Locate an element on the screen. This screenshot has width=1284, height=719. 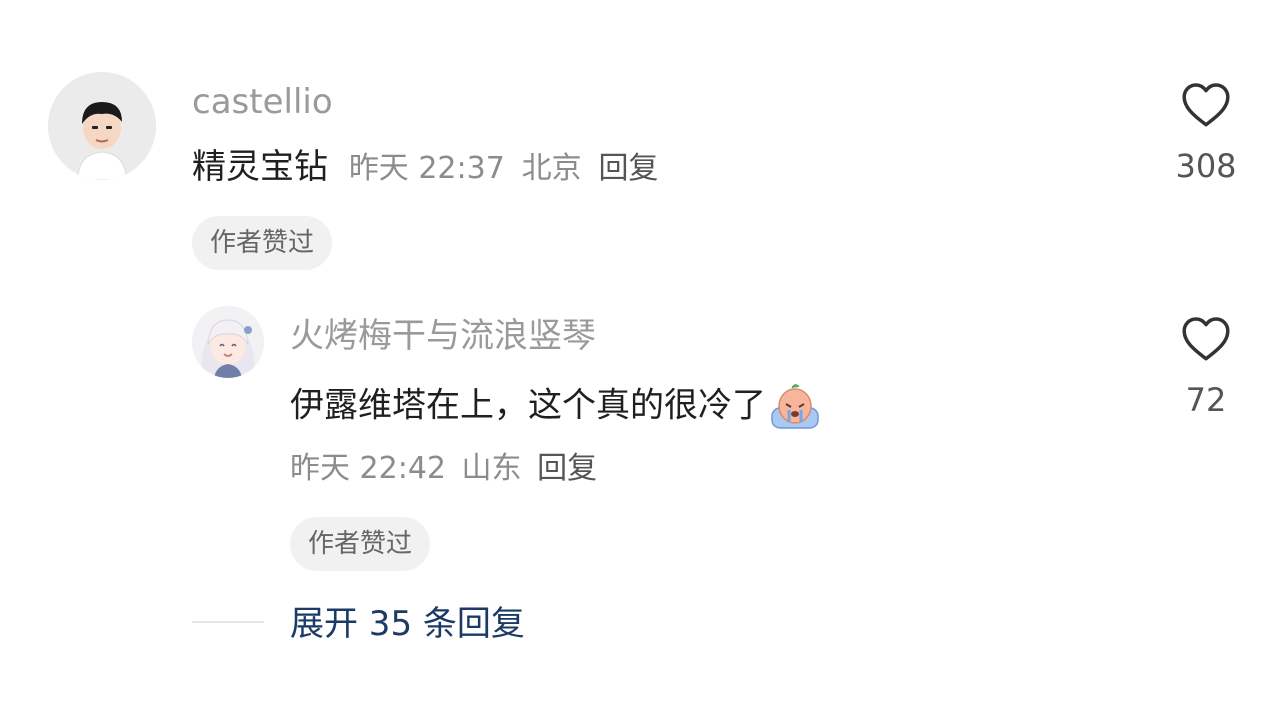
reply-reply-button: 回复 is located at coordinates (567, 468).